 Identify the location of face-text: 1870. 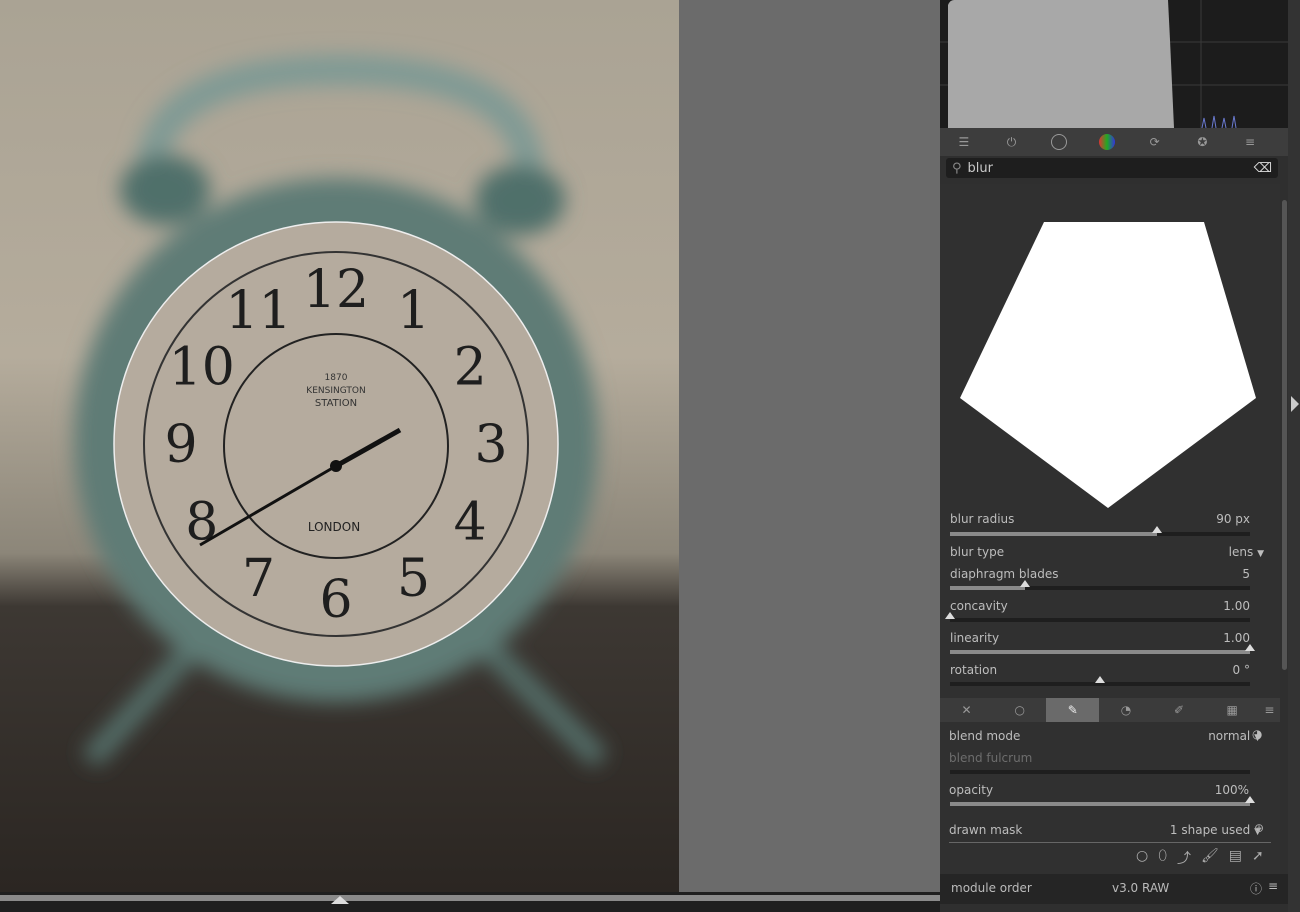
(336, 378).